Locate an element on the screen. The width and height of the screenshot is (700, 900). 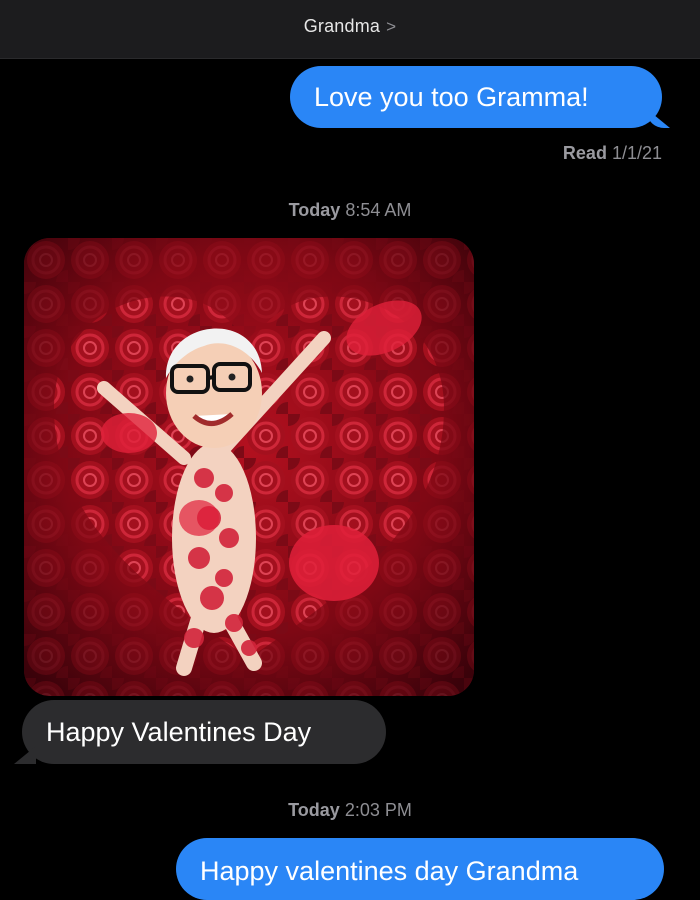
sent-message-bubble: Happy valentines day Grandma is located at coordinates (420, 869).